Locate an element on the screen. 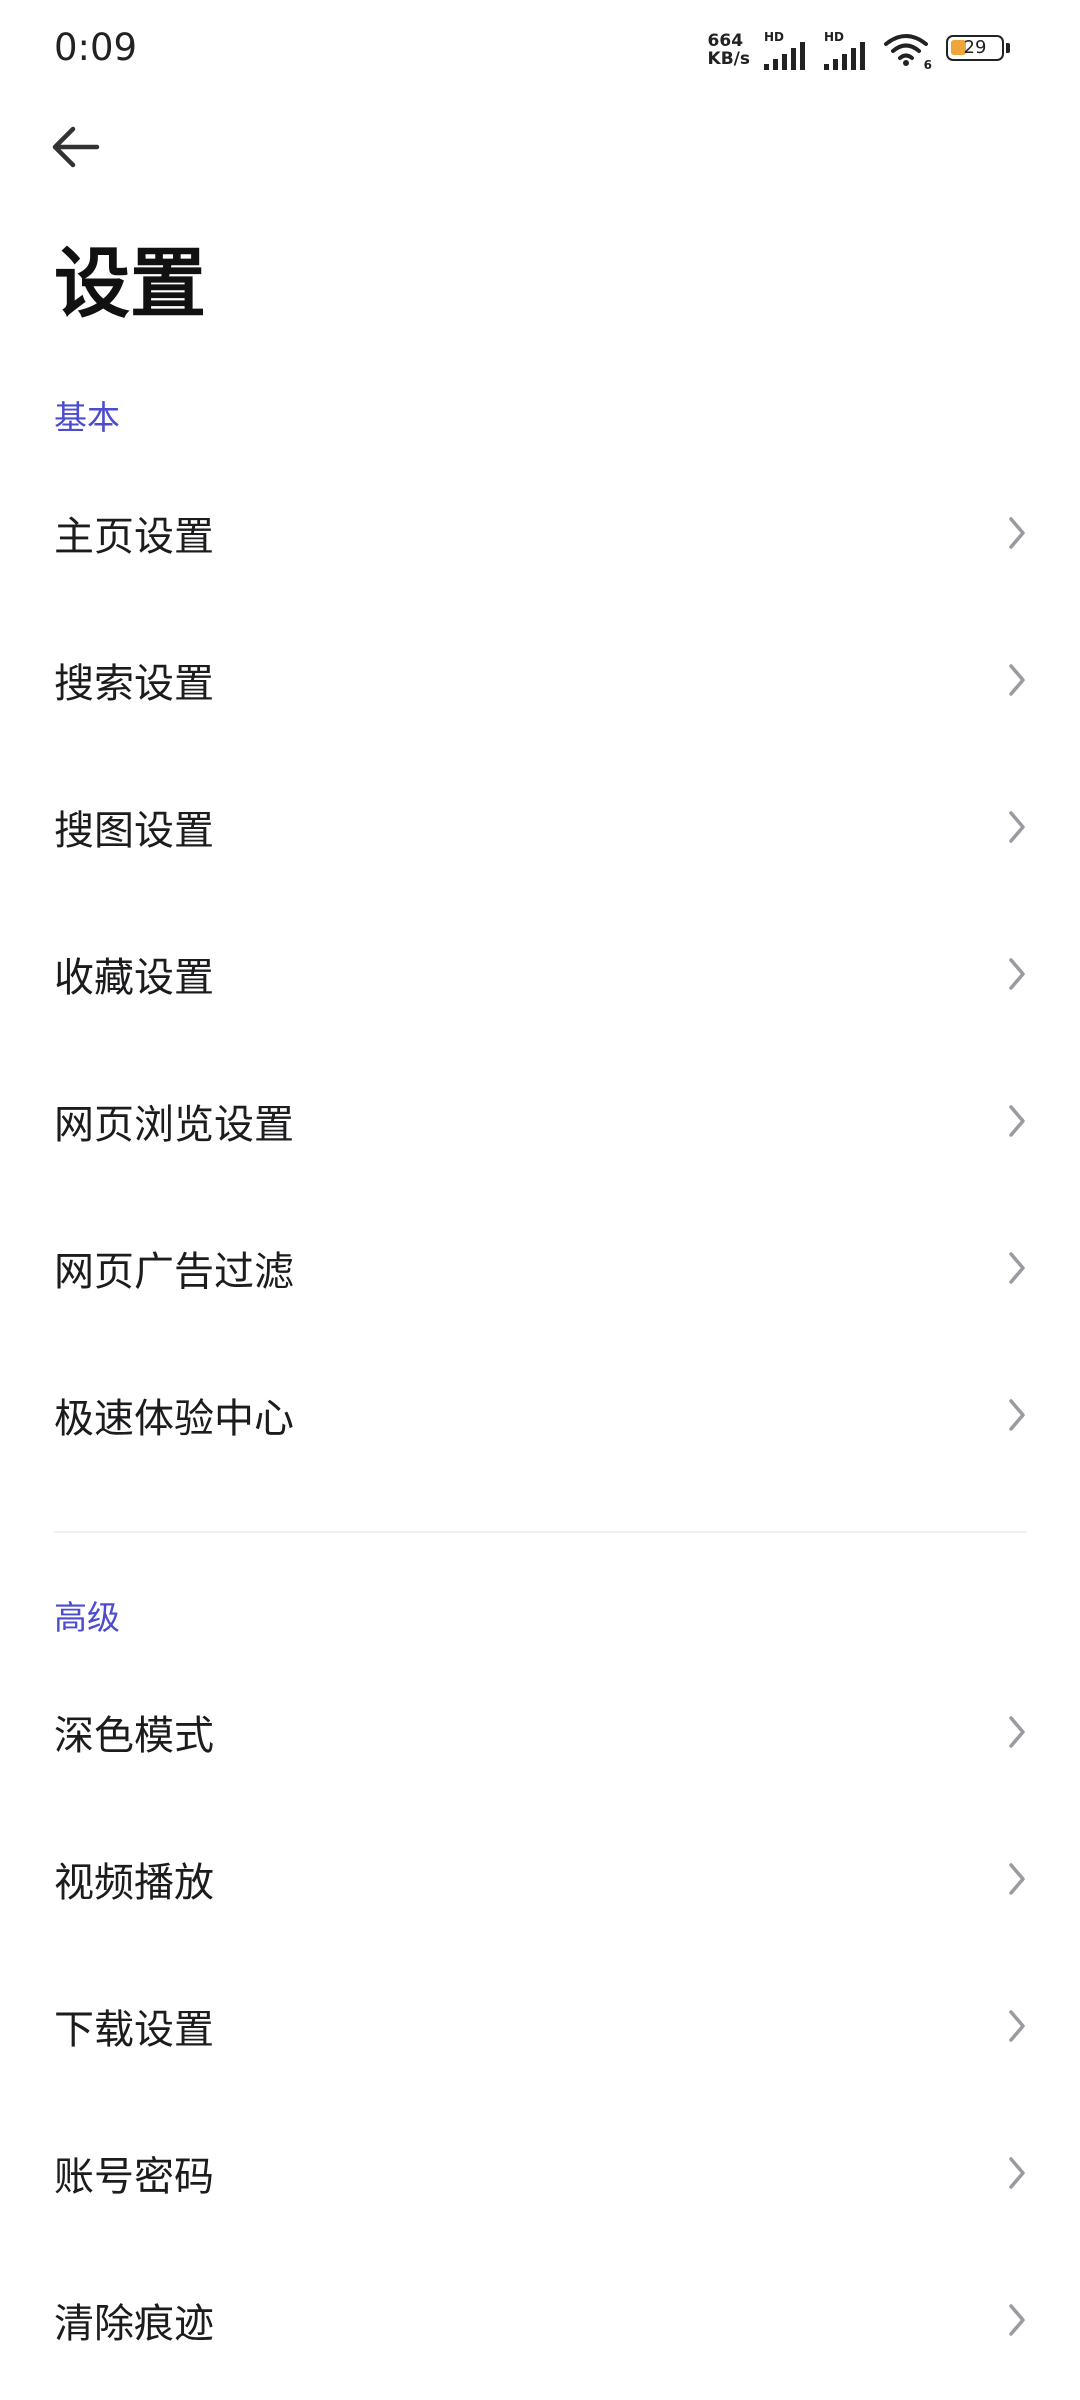 This screenshot has height=2400, width=1080. settings-item: 搜图设置 is located at coordinates (540, 826).